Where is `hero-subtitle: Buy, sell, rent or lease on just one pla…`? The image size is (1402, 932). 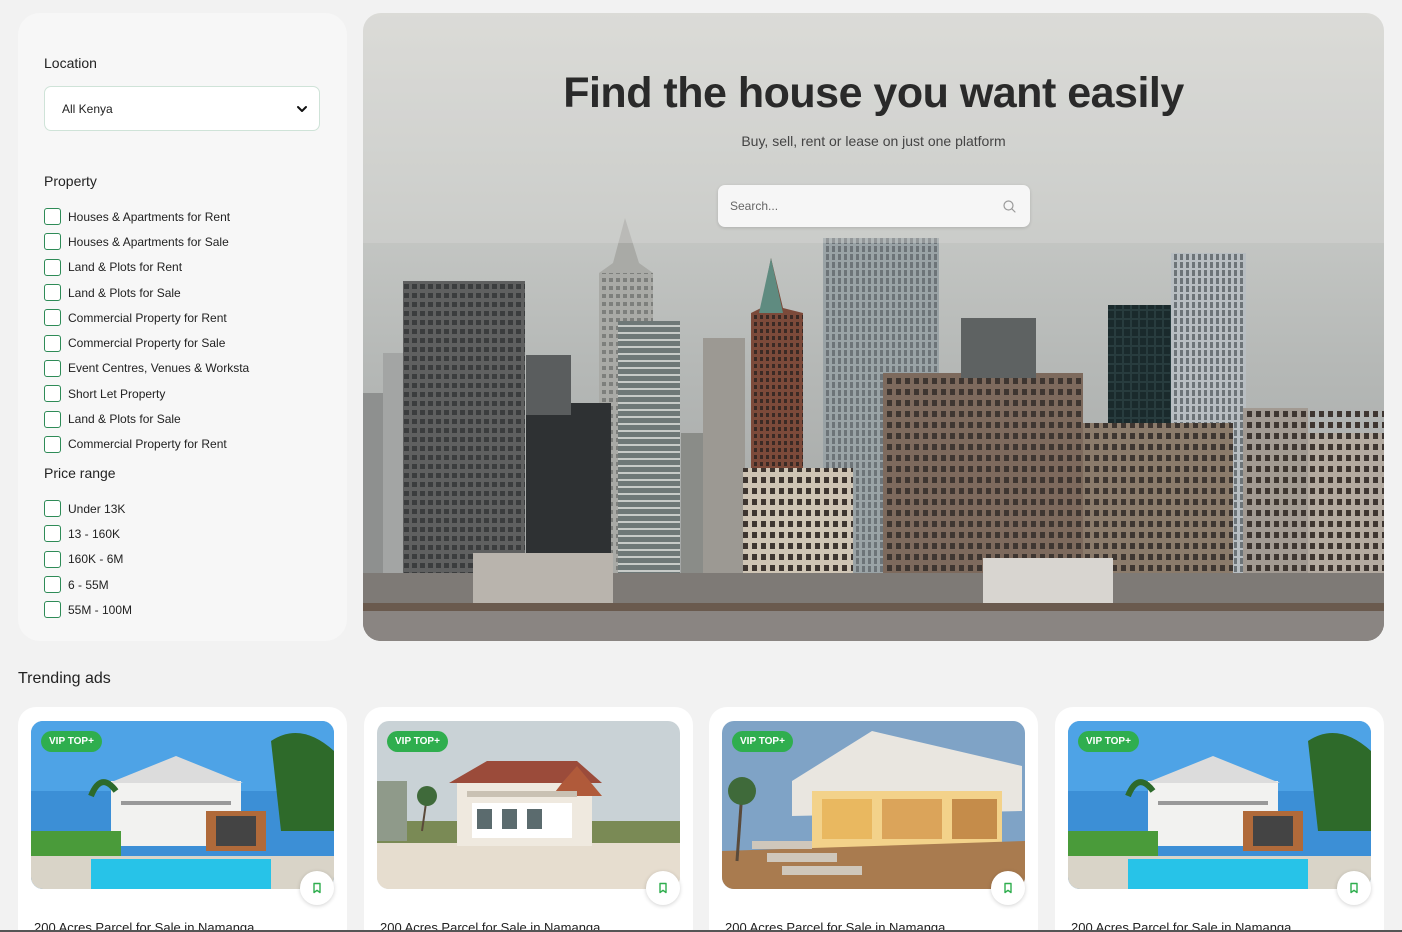 hero-subtitle: Buy, sell, rent or lease on just one pla… is located at coordinates (873, 141).